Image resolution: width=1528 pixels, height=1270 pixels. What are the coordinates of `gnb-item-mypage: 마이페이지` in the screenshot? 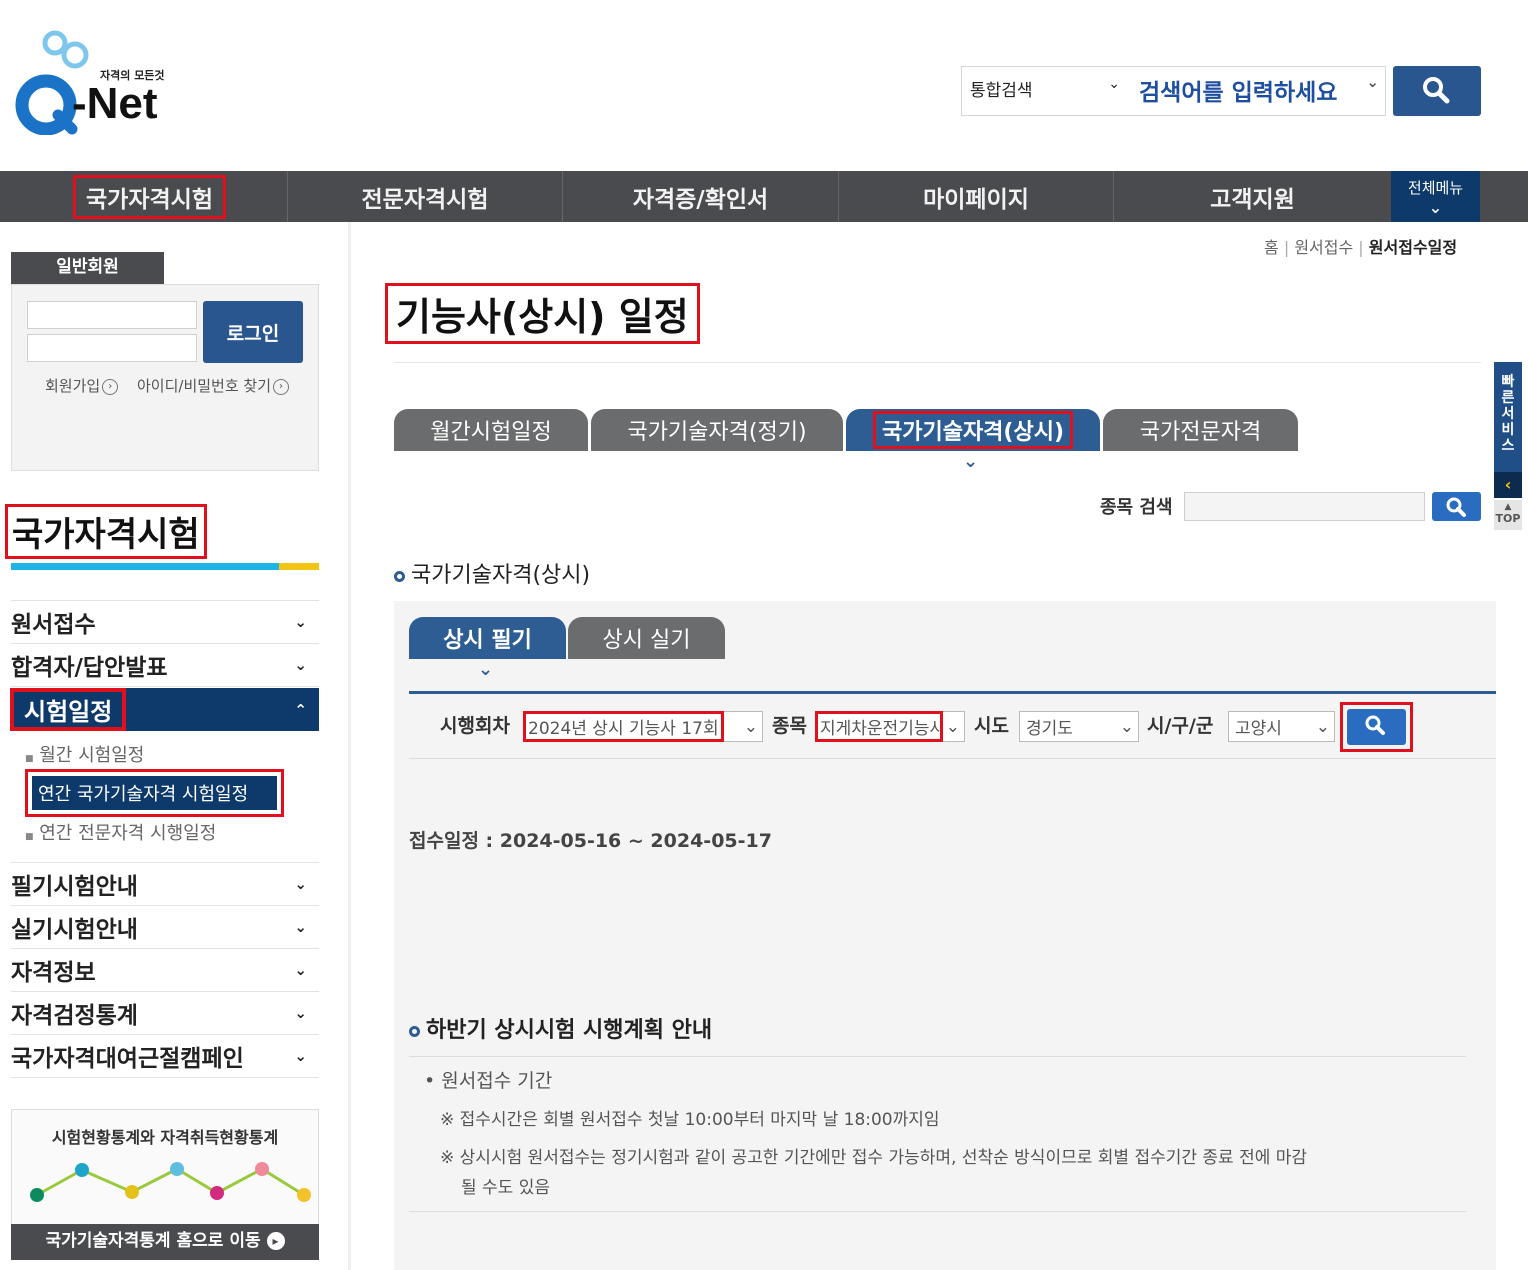 It's located at (976, 196).